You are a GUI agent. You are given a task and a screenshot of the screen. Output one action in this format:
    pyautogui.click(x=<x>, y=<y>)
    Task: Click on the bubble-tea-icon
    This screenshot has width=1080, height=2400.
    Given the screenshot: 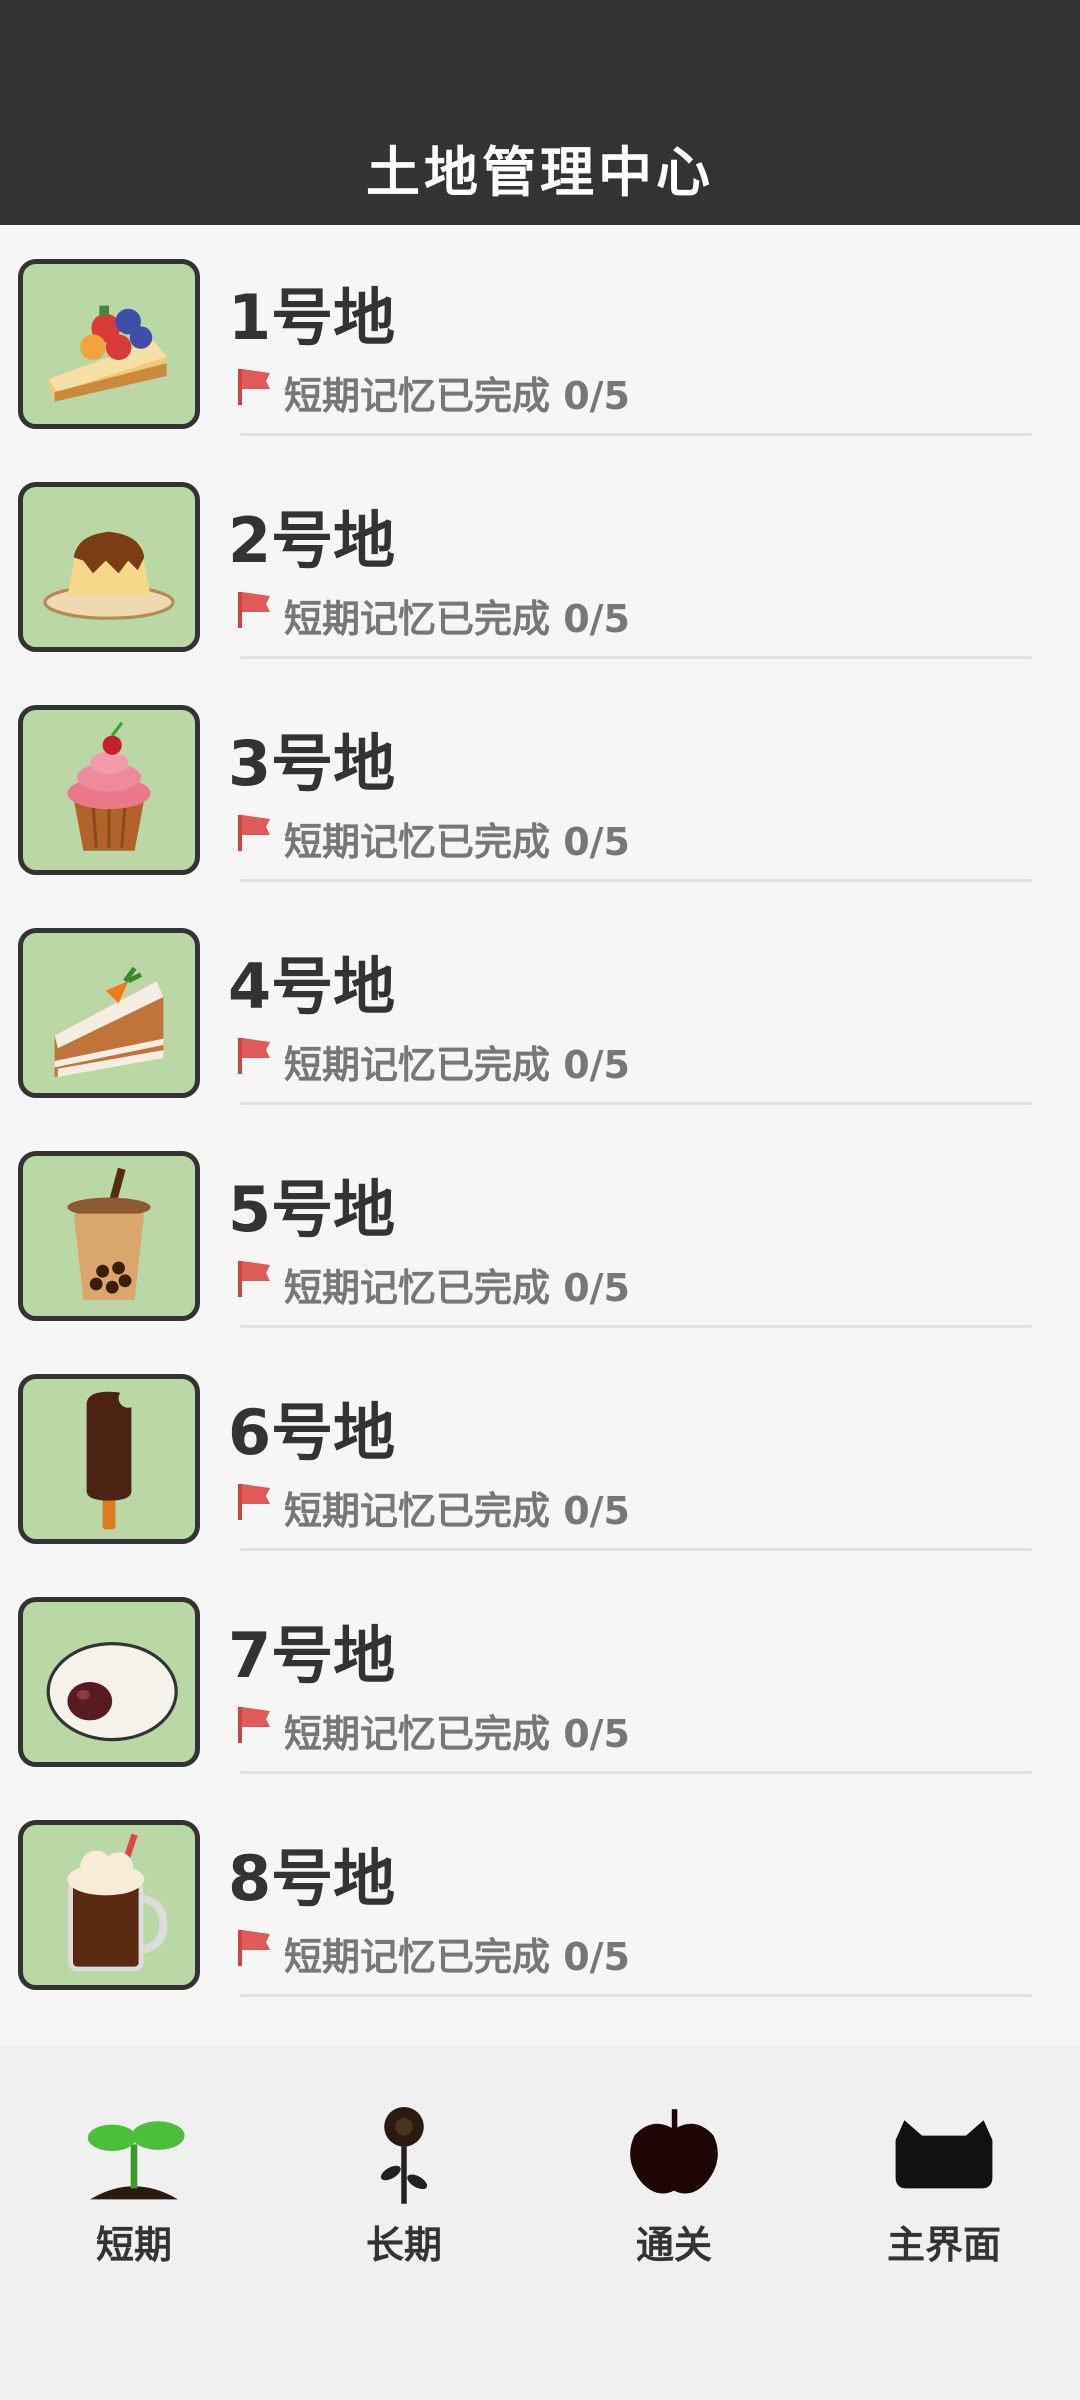 What is the action you would take?
    pyautogui.click(x=109, y=1236)
    